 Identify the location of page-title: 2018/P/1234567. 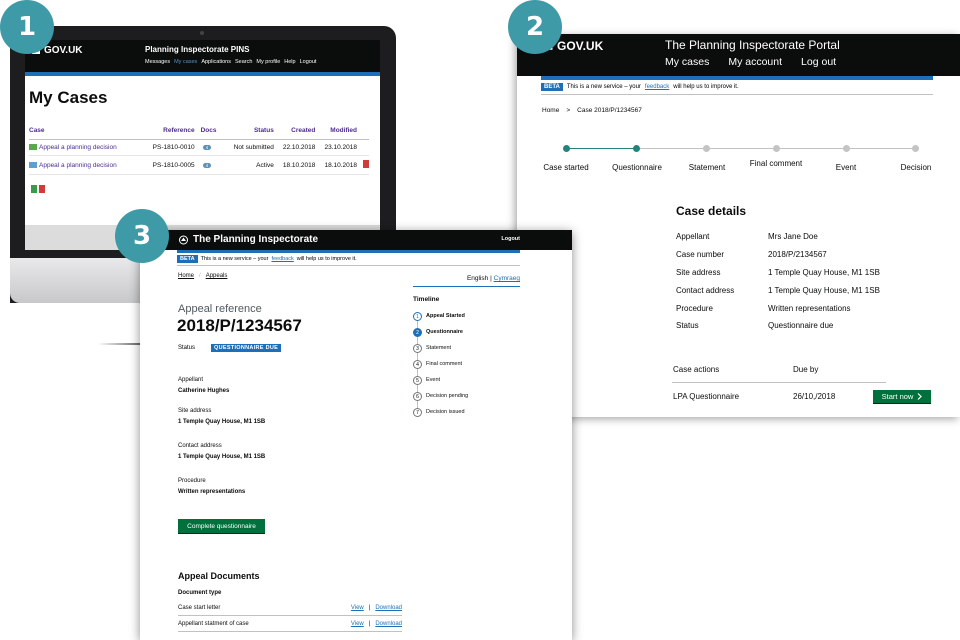
(239, 325).